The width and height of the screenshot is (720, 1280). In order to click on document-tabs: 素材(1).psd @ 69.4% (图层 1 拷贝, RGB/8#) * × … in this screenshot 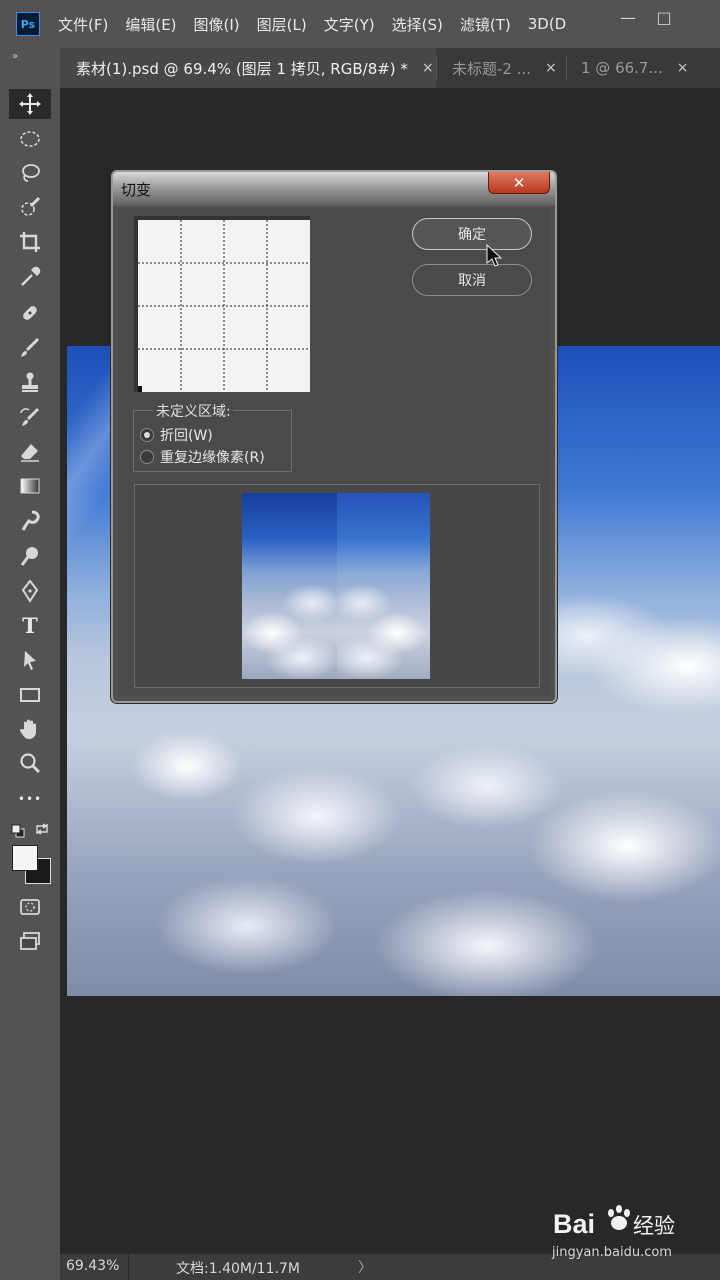, I will do `click(390, 68)`.